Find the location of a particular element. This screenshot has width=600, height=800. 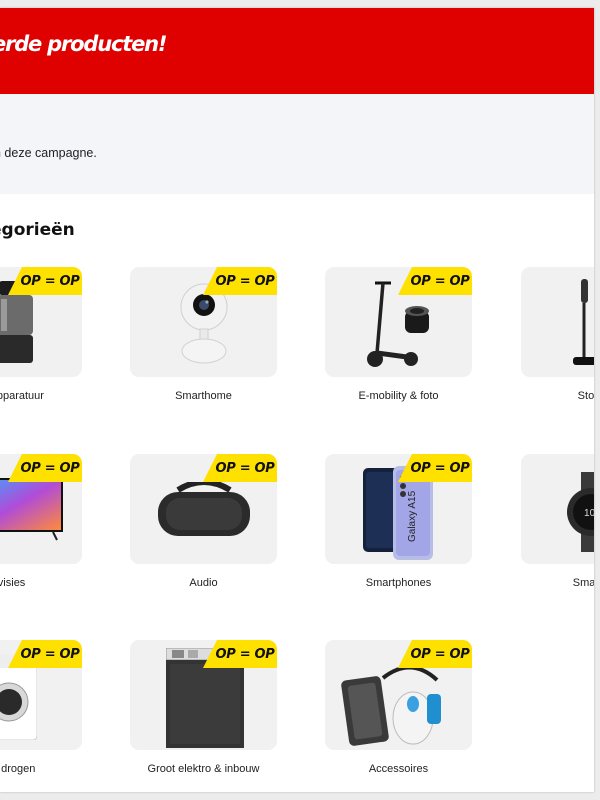

category-tile-accessoires: OP = OP Accessoires is located at coordinates (400, 716).